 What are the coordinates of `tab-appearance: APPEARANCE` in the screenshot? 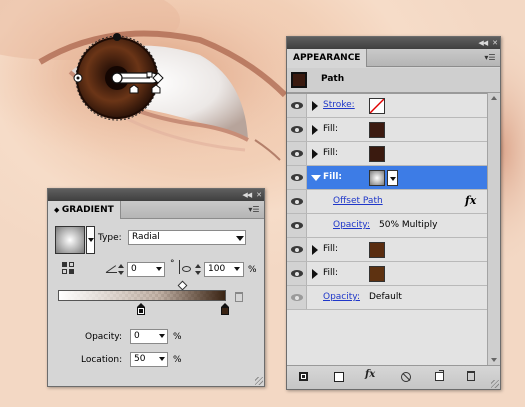 It's located at (327, 58).